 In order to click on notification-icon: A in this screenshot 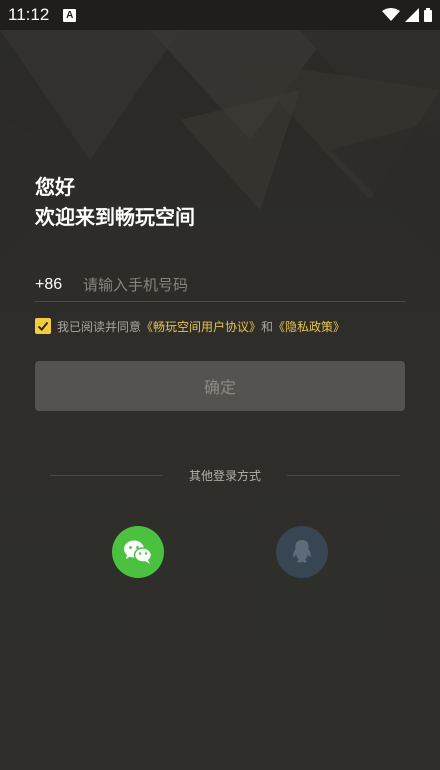, I will do `click(70, 15)`.